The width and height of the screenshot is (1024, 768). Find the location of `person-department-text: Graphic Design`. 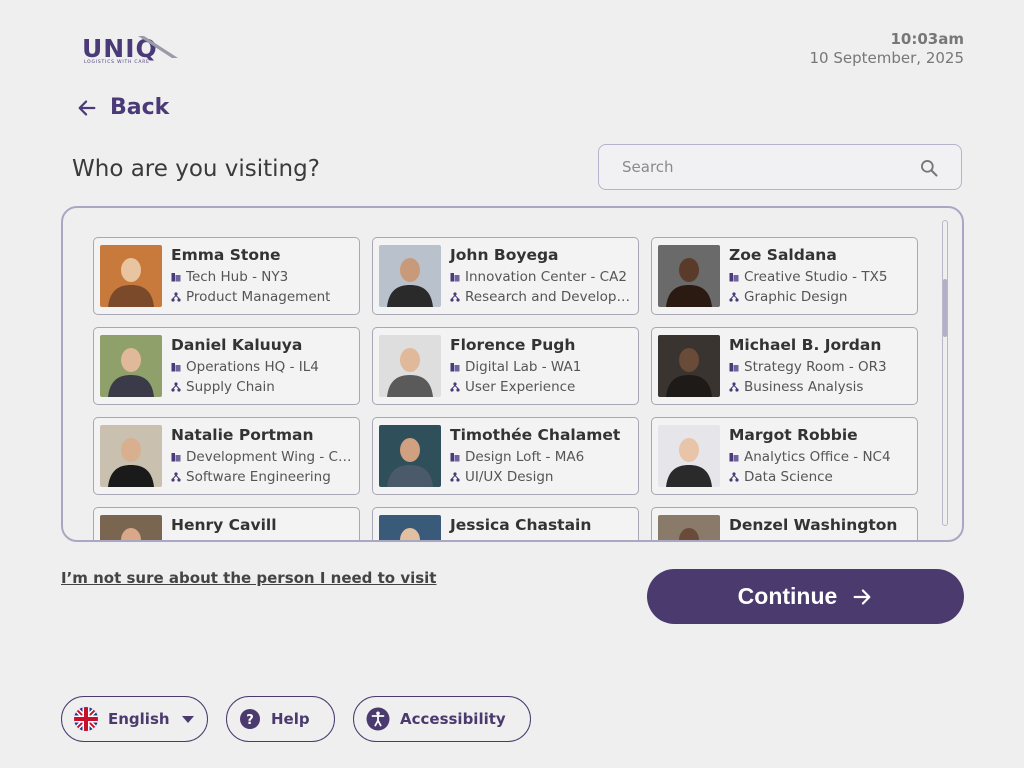

person-department-text: Graphic Design is located at coordinates (796, 297).